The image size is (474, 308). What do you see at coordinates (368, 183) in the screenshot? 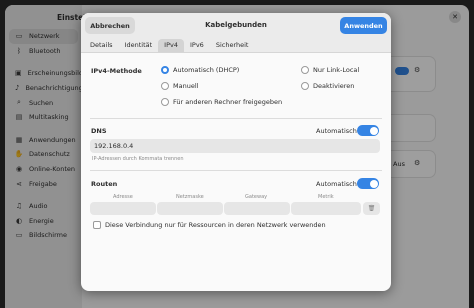
I see `routes-auto-switch` at bounding box center [368, 183].